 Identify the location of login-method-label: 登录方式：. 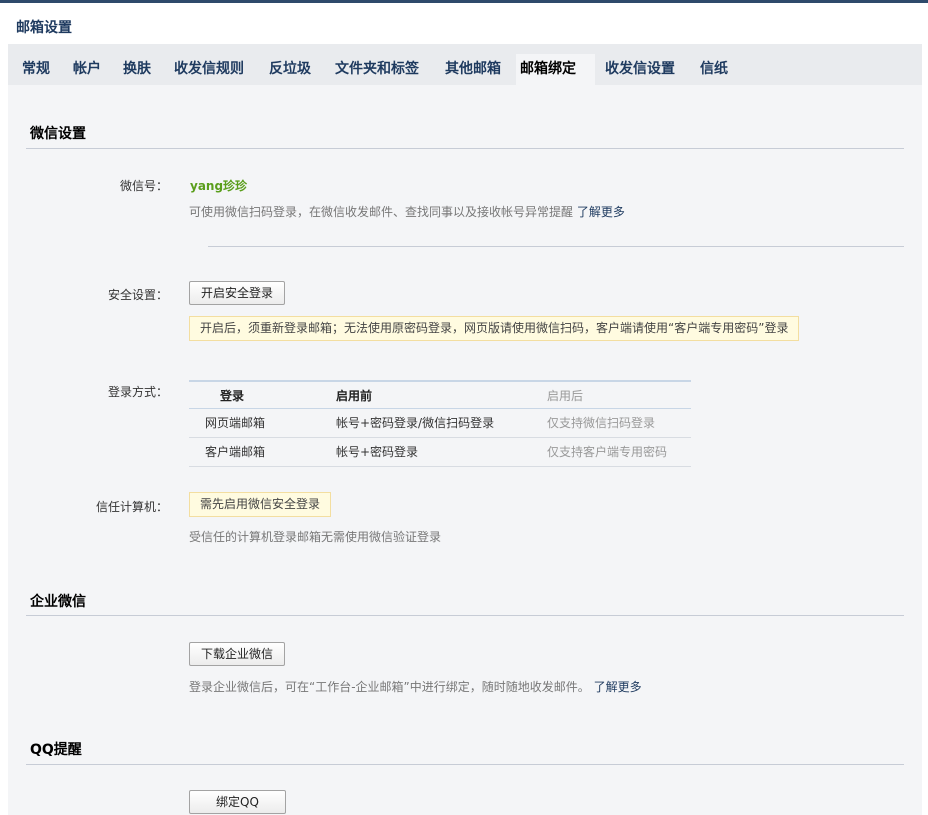
(137, 392).